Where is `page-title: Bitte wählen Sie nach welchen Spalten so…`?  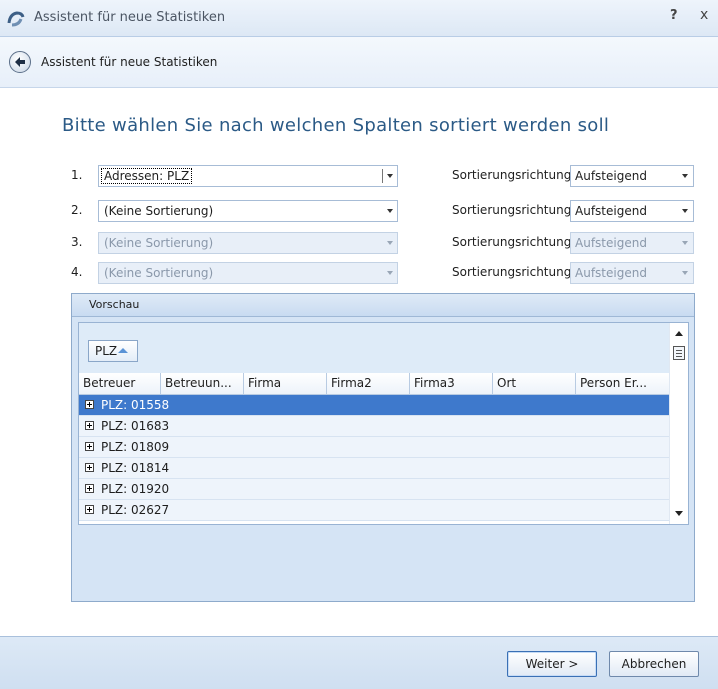 page-title: Bitte wählen Sie nach welchen Spalten so… is located at coordinates (336, 125).